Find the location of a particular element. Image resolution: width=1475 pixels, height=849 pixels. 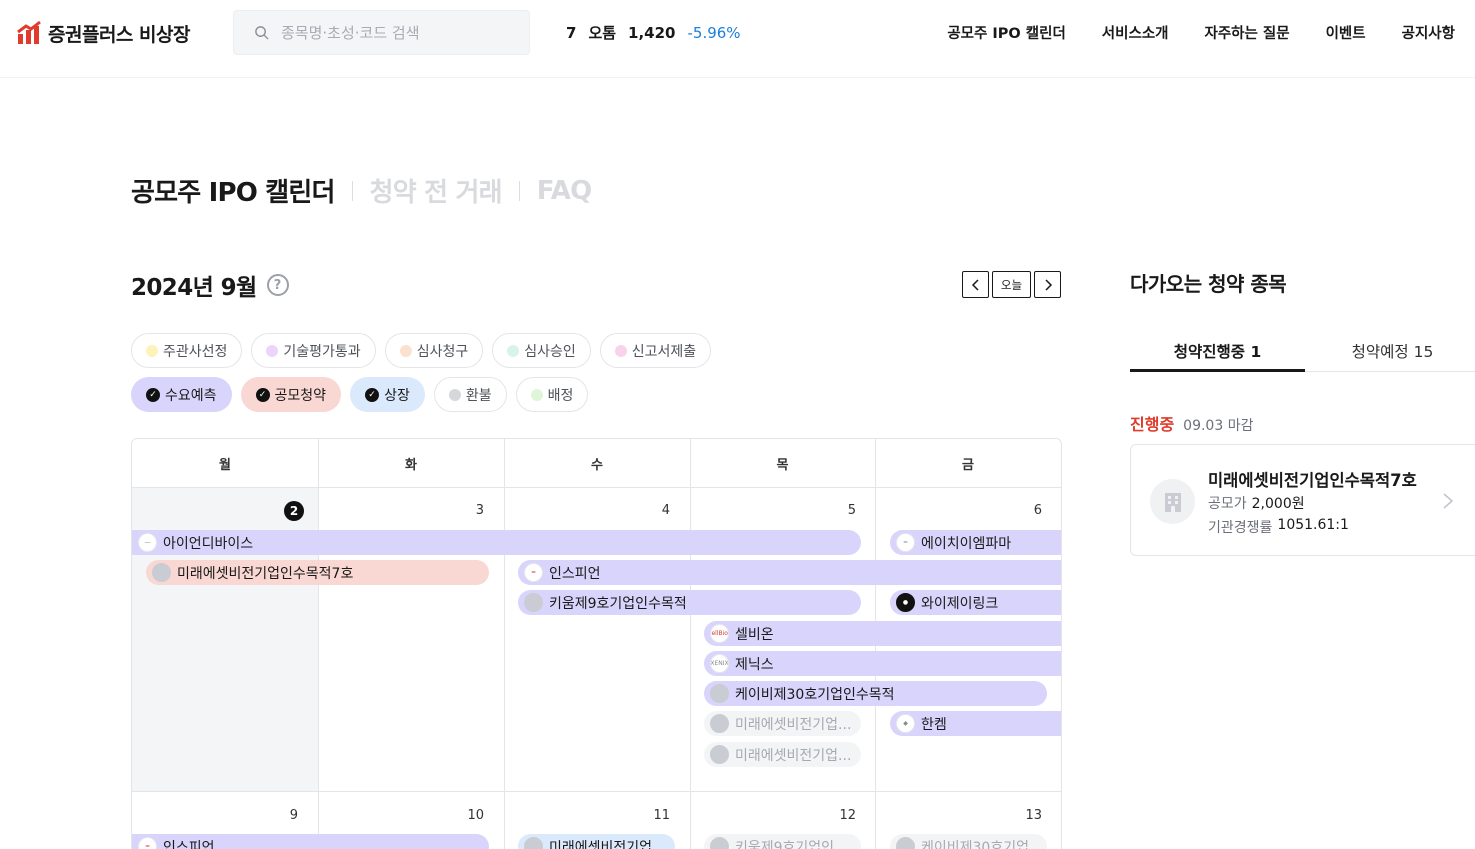

event-label: 키움제9호기업인수목적 is located at coordinates (618, 603).